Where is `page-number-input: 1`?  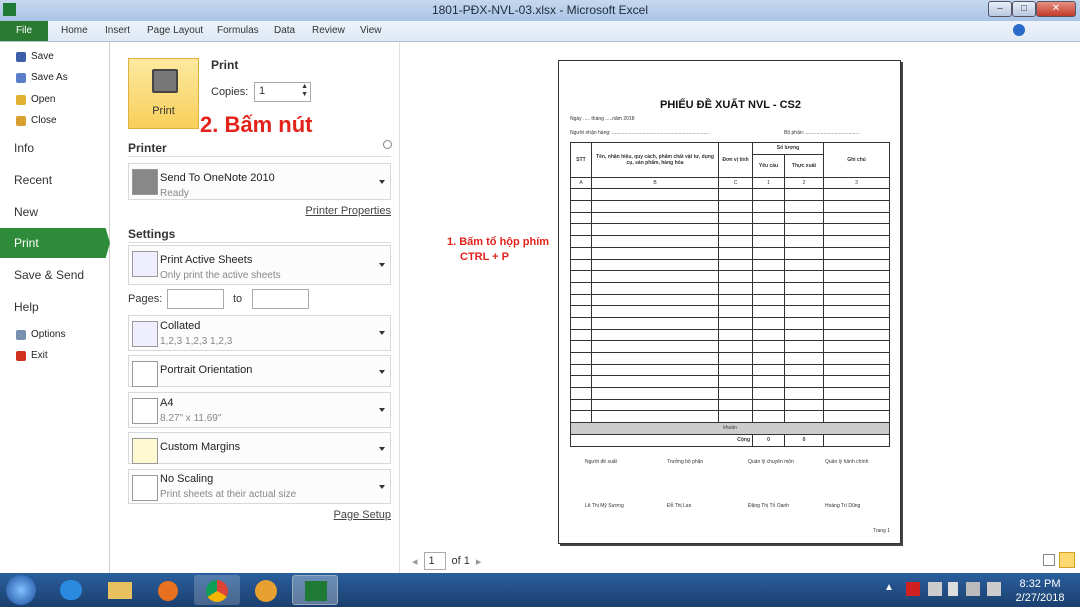
page-number-input: 1 is located at coordinates (434, 561).